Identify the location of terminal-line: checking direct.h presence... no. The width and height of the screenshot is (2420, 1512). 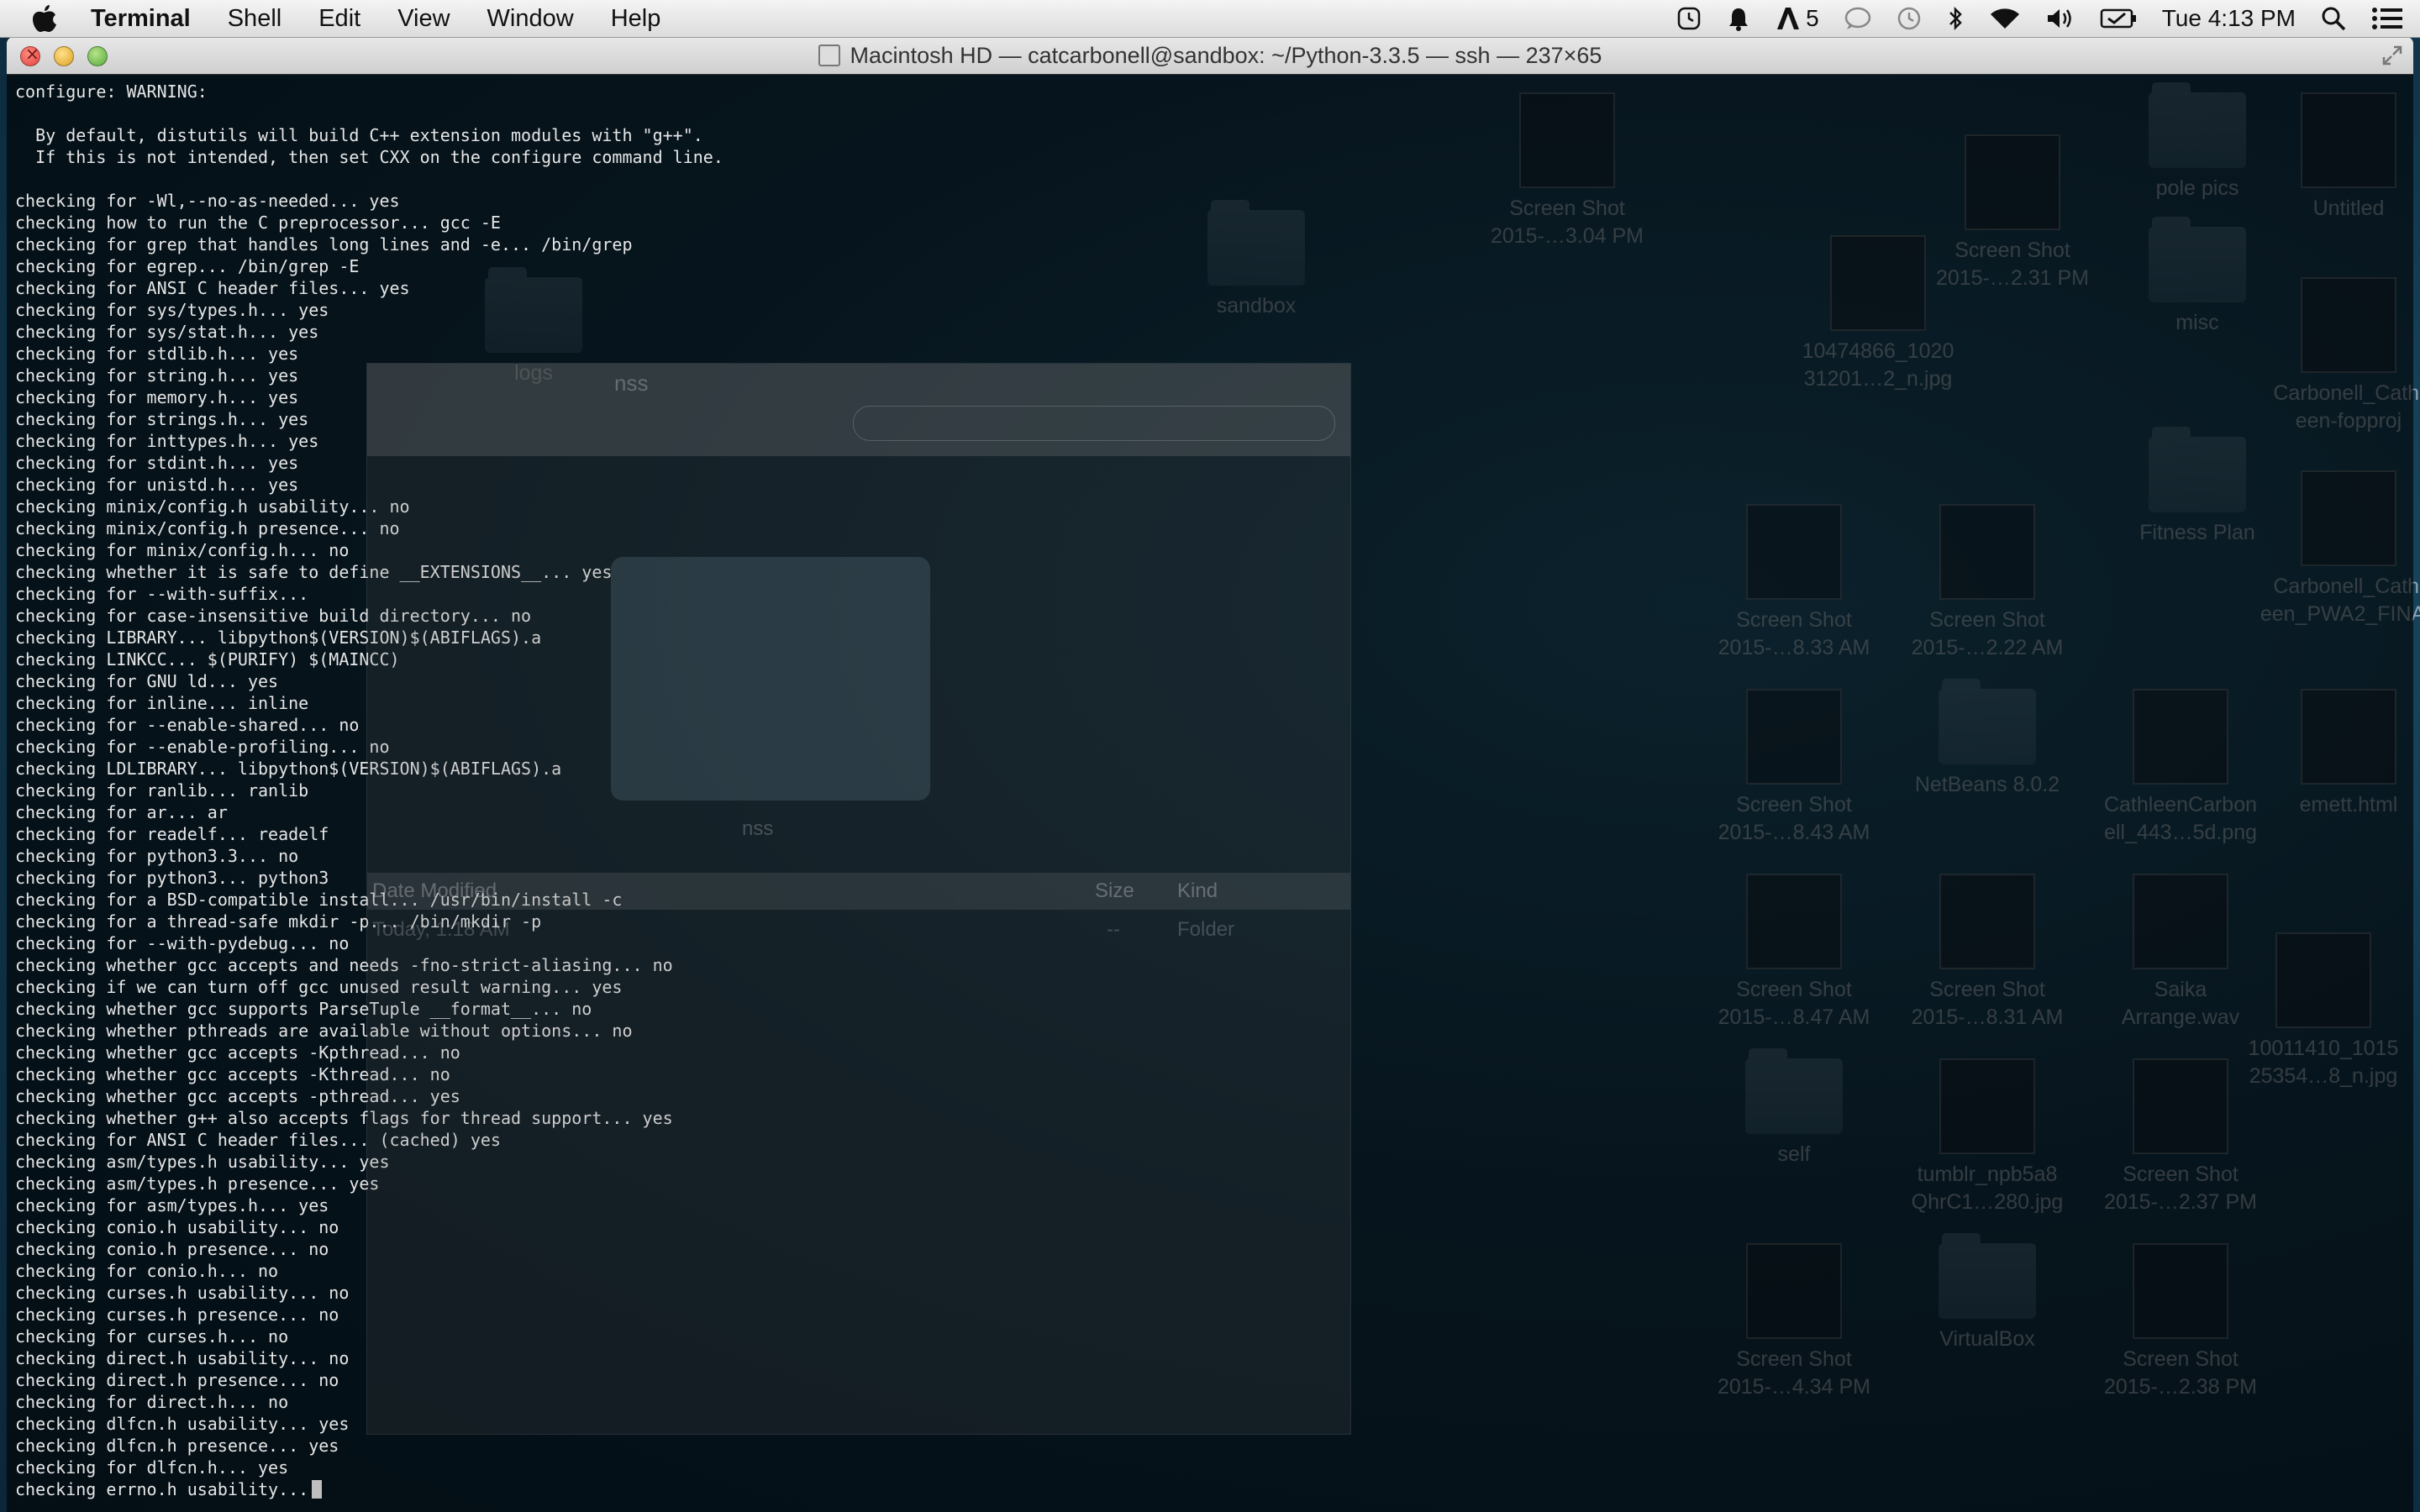
(177, 1380).